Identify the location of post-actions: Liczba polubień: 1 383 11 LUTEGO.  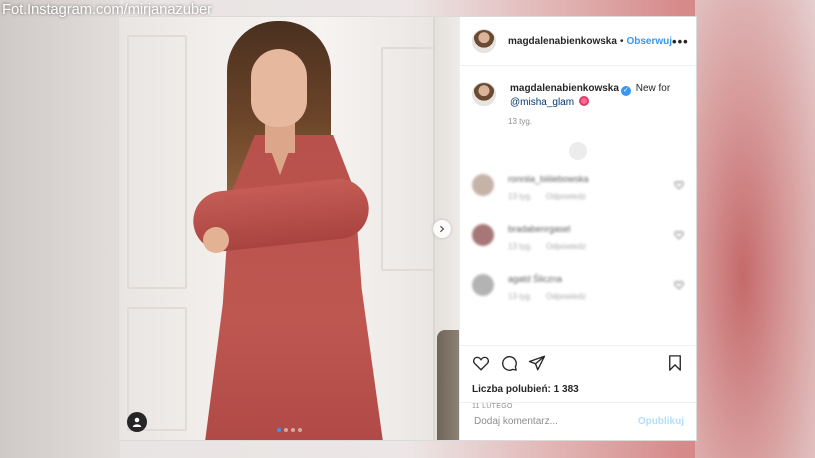
(578, 377).